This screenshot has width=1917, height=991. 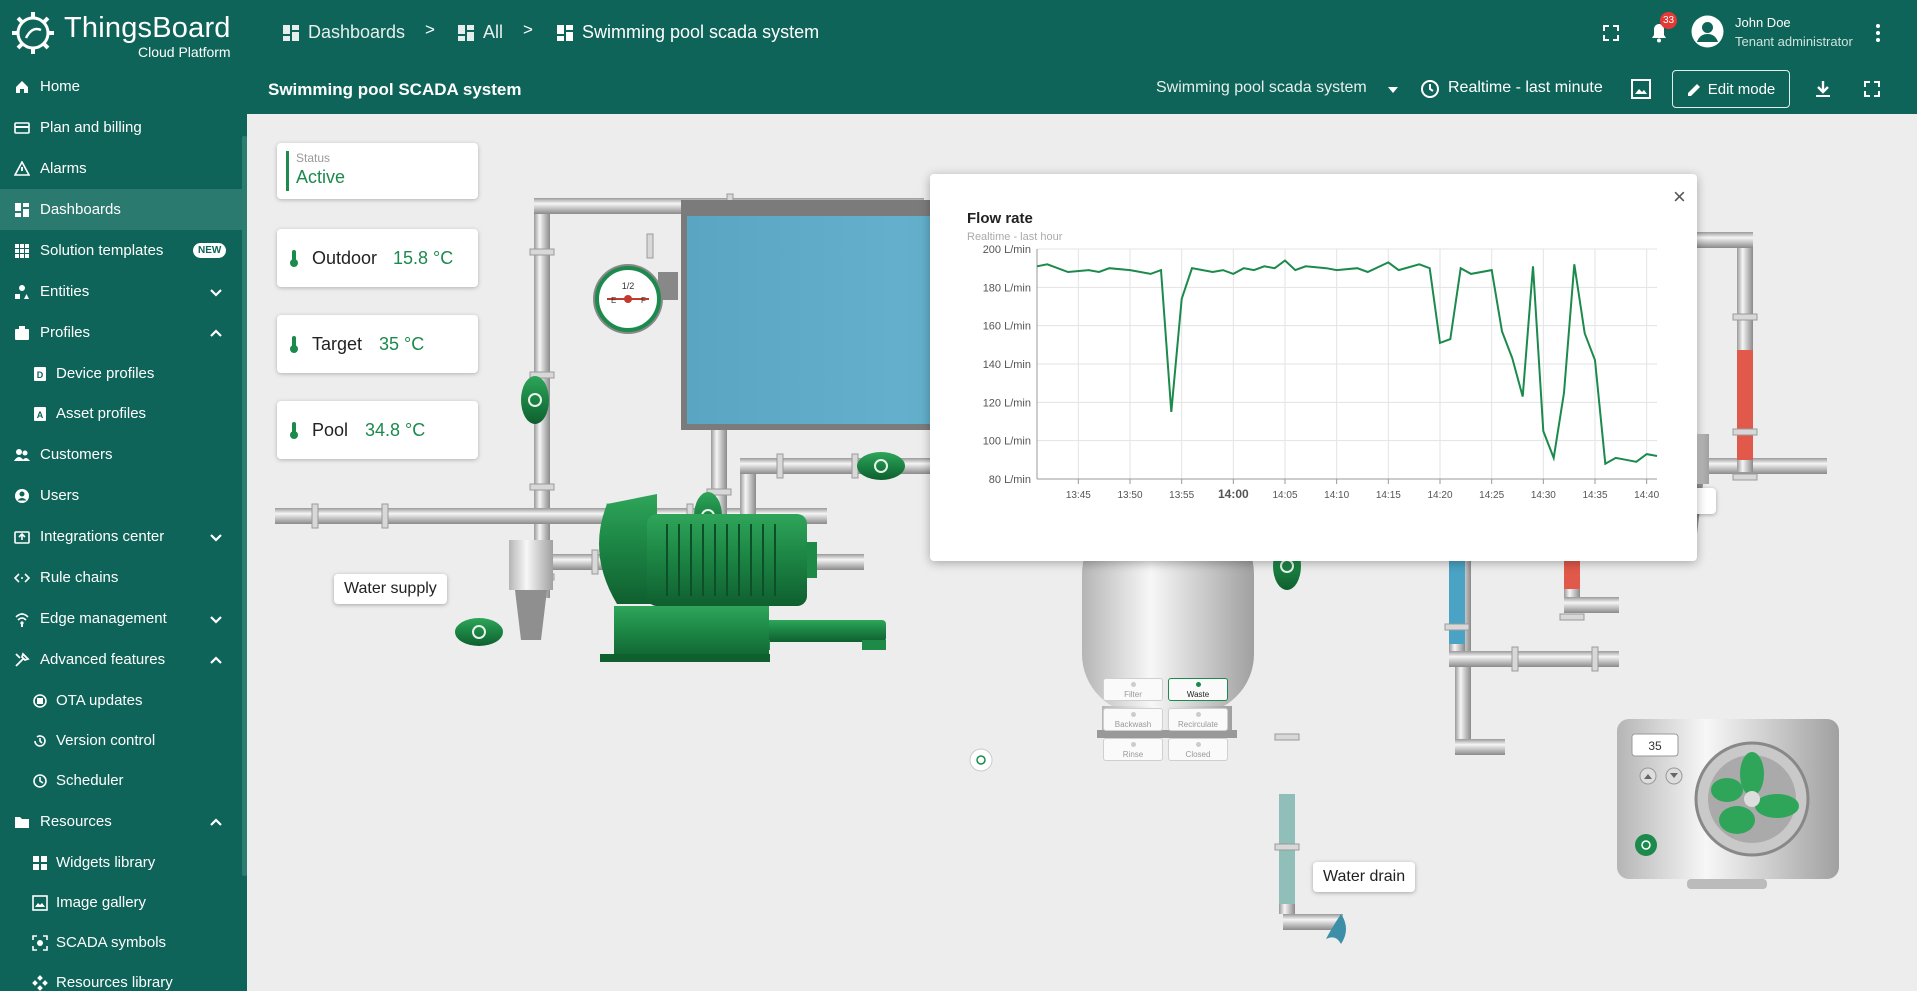 I want to click on history-icon, so click(x=40, y=740).